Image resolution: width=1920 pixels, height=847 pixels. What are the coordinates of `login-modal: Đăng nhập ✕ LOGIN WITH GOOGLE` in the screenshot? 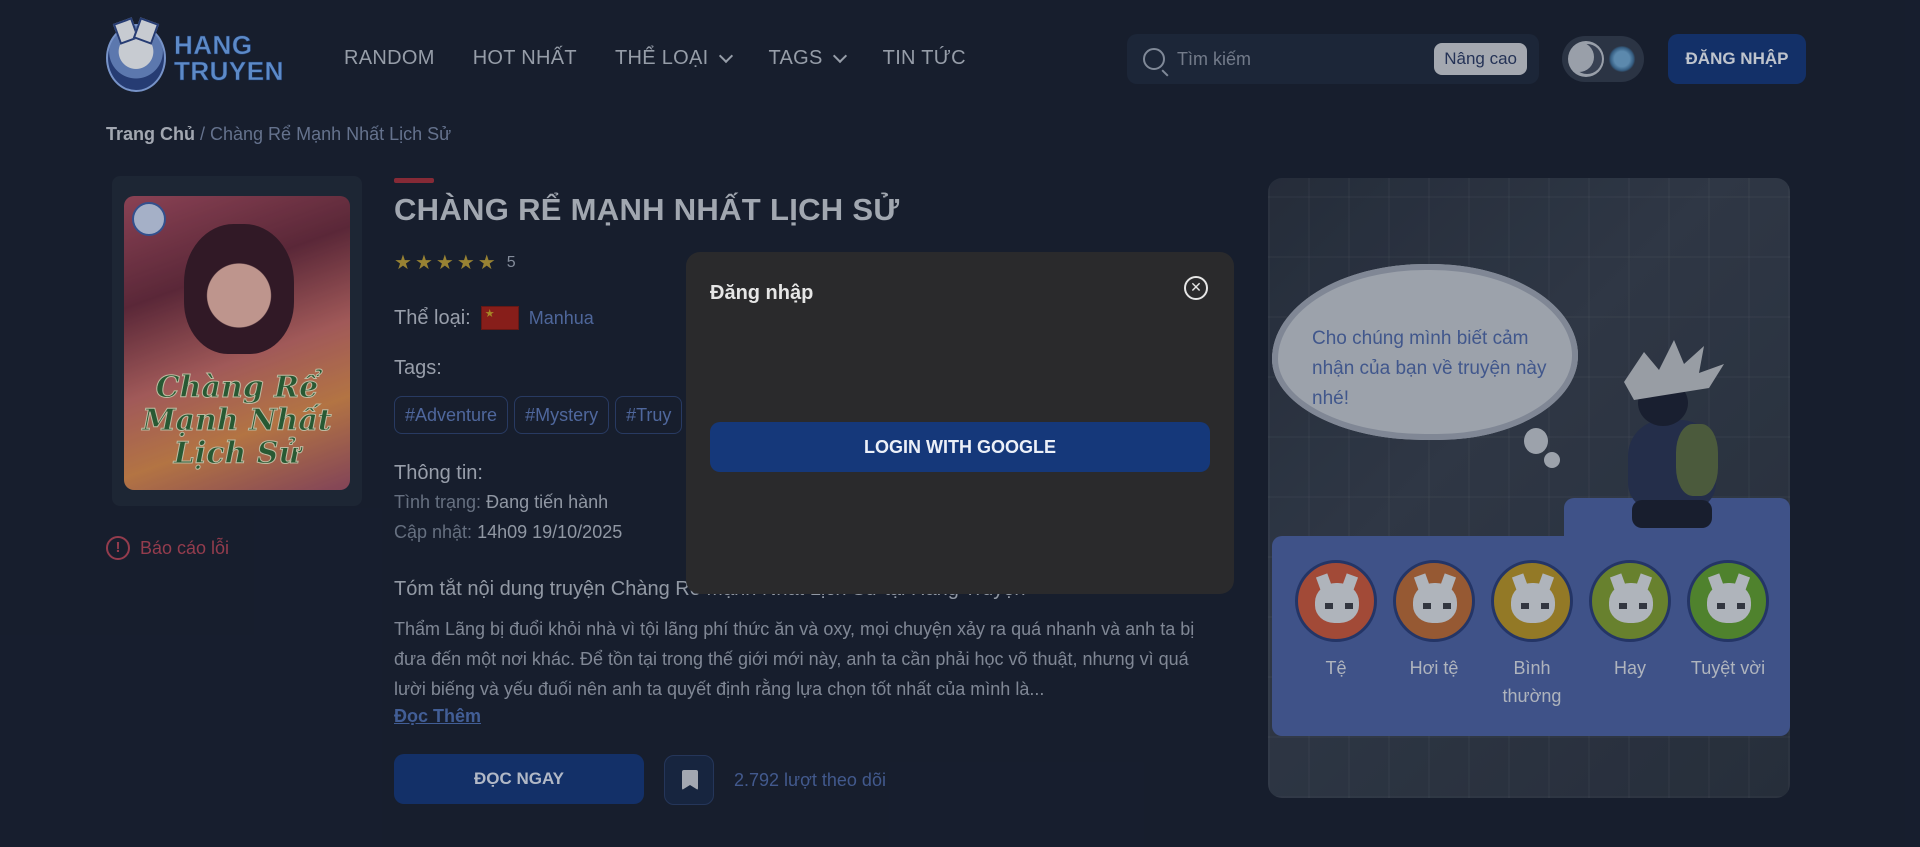 It's located at (960, 423).